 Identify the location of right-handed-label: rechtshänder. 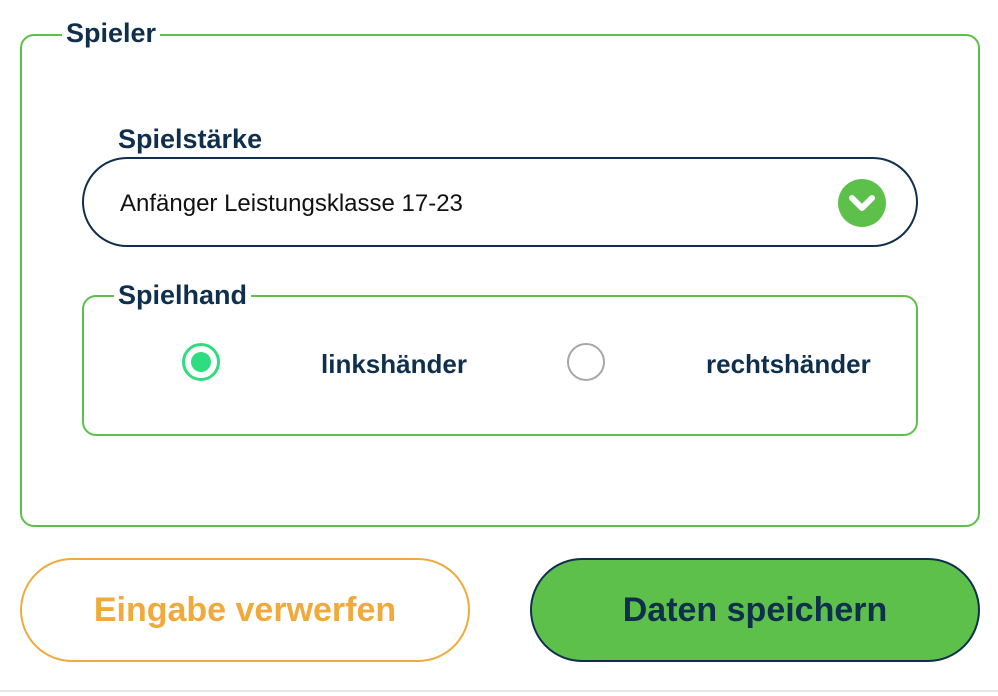
(788, 364).